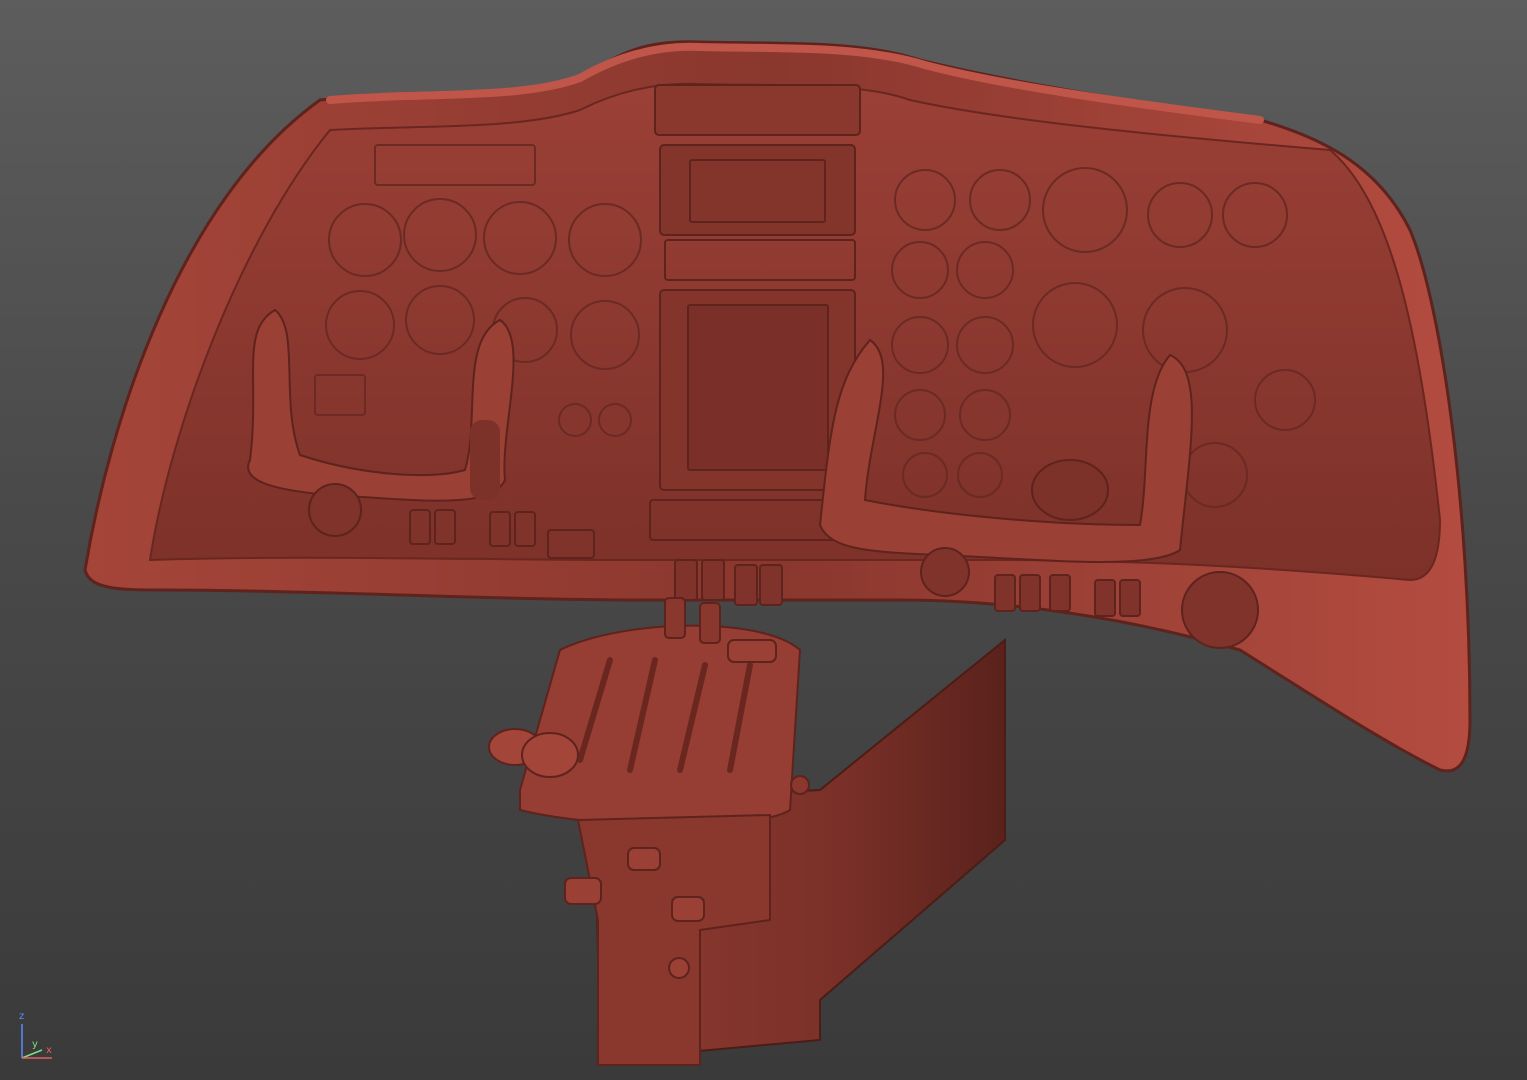 The image size is (1527, 1080). I want to click on axis-gizmo: z y x, so click(42, 1040).